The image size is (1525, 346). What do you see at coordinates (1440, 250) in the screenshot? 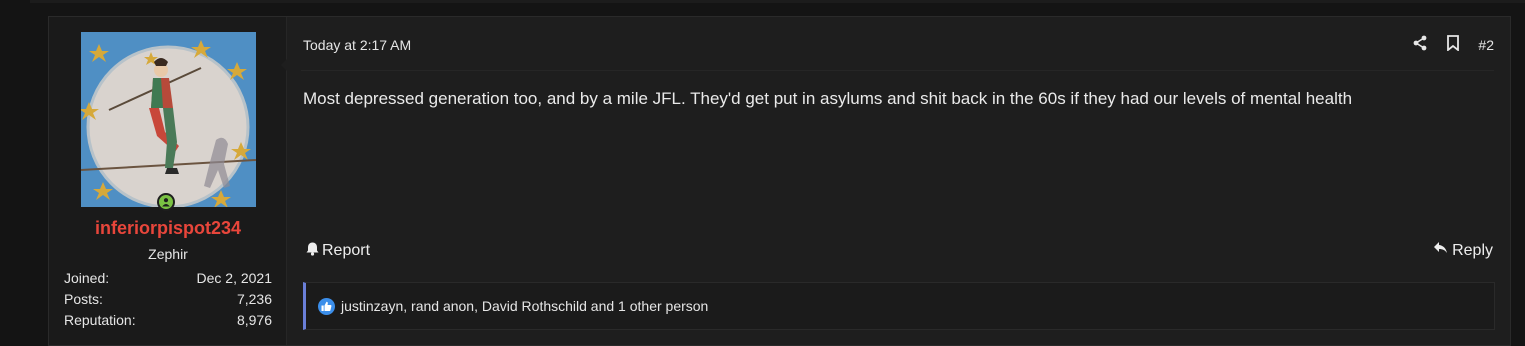
I see `reply-arrow-icon` at bounding box center [1440, 250].